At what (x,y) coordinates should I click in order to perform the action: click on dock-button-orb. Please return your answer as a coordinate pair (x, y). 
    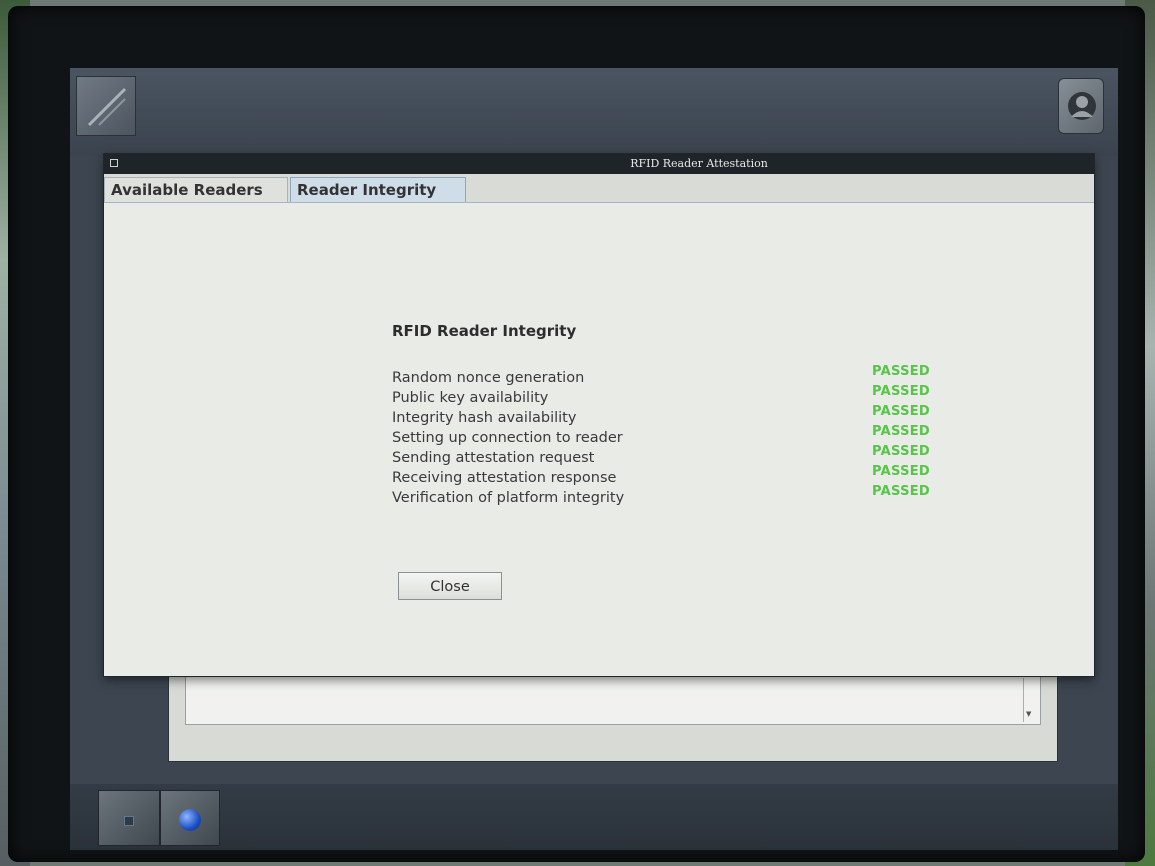
    Looking at the image, I should click on (190, 818).